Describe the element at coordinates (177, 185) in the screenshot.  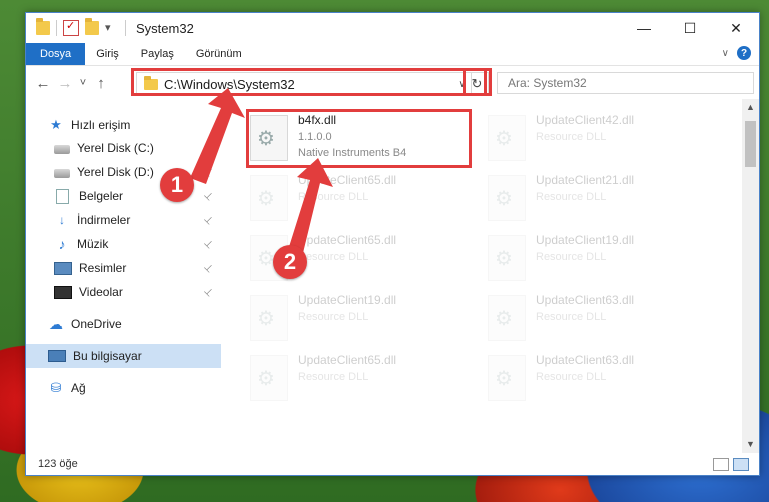
I see `step-1-badge: 1` at that location.